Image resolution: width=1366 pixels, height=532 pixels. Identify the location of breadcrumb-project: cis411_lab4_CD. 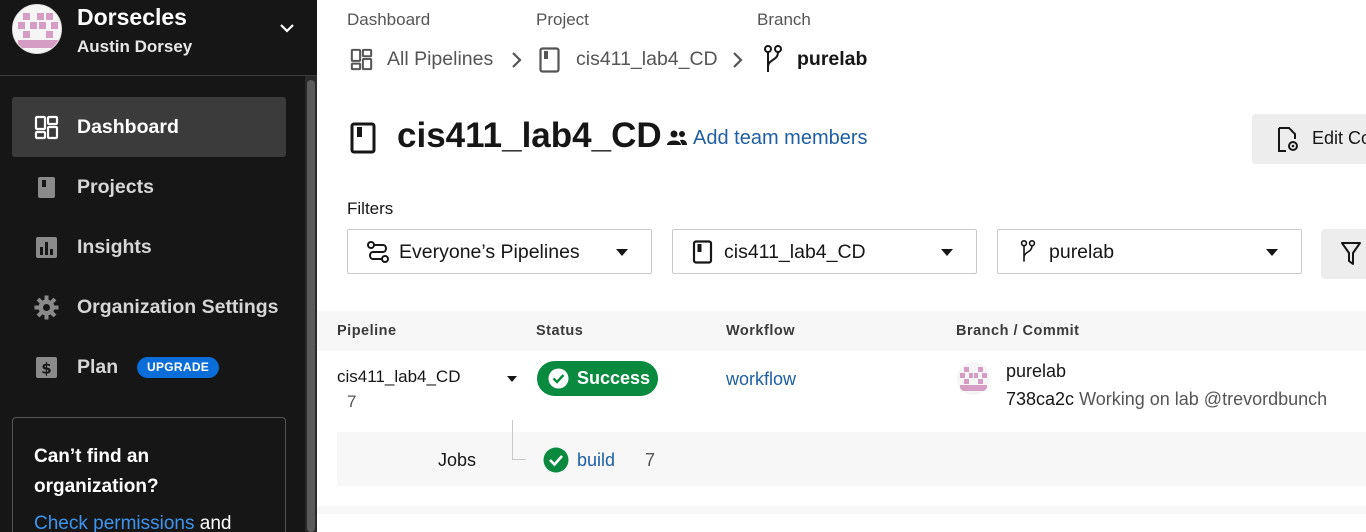
(629, 60).